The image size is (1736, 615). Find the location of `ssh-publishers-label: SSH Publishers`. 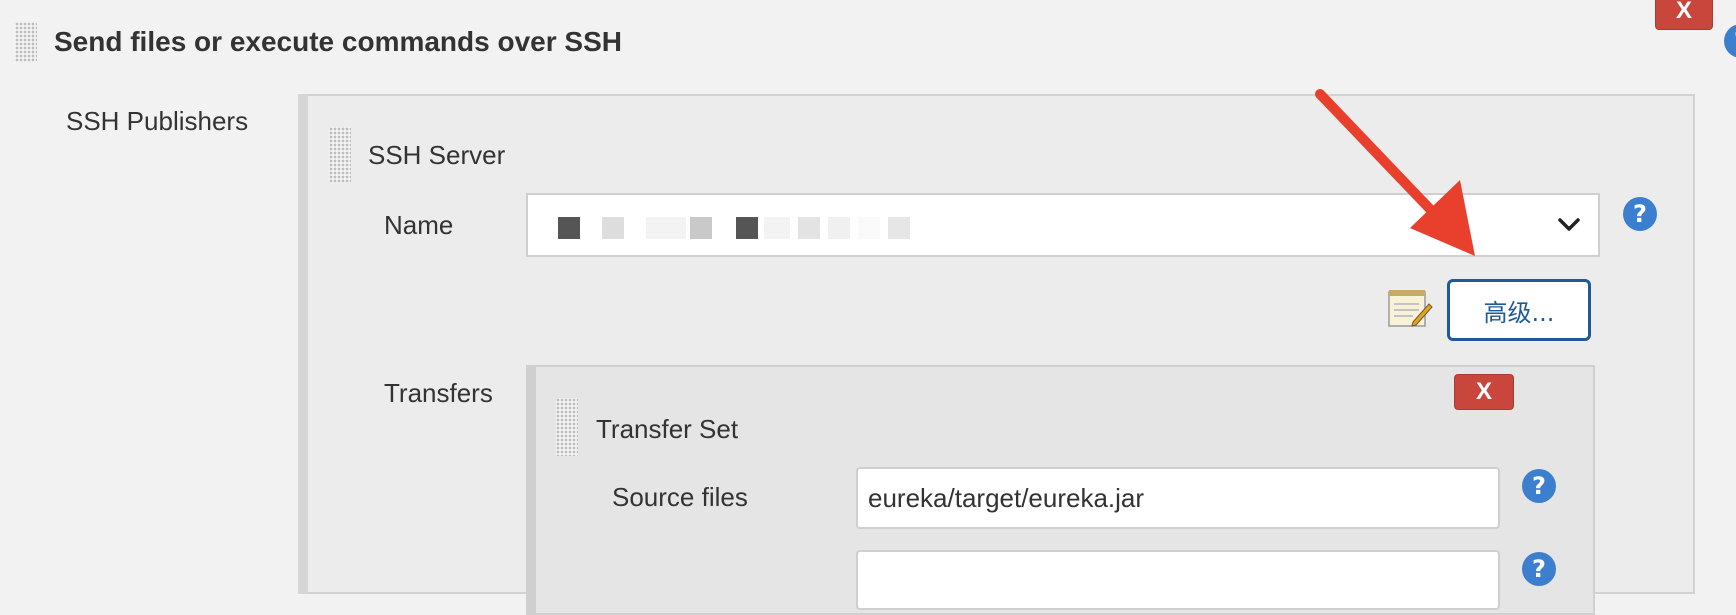

ssh-publishers-label: SSH Publishers is located at coordinates (157, 121).